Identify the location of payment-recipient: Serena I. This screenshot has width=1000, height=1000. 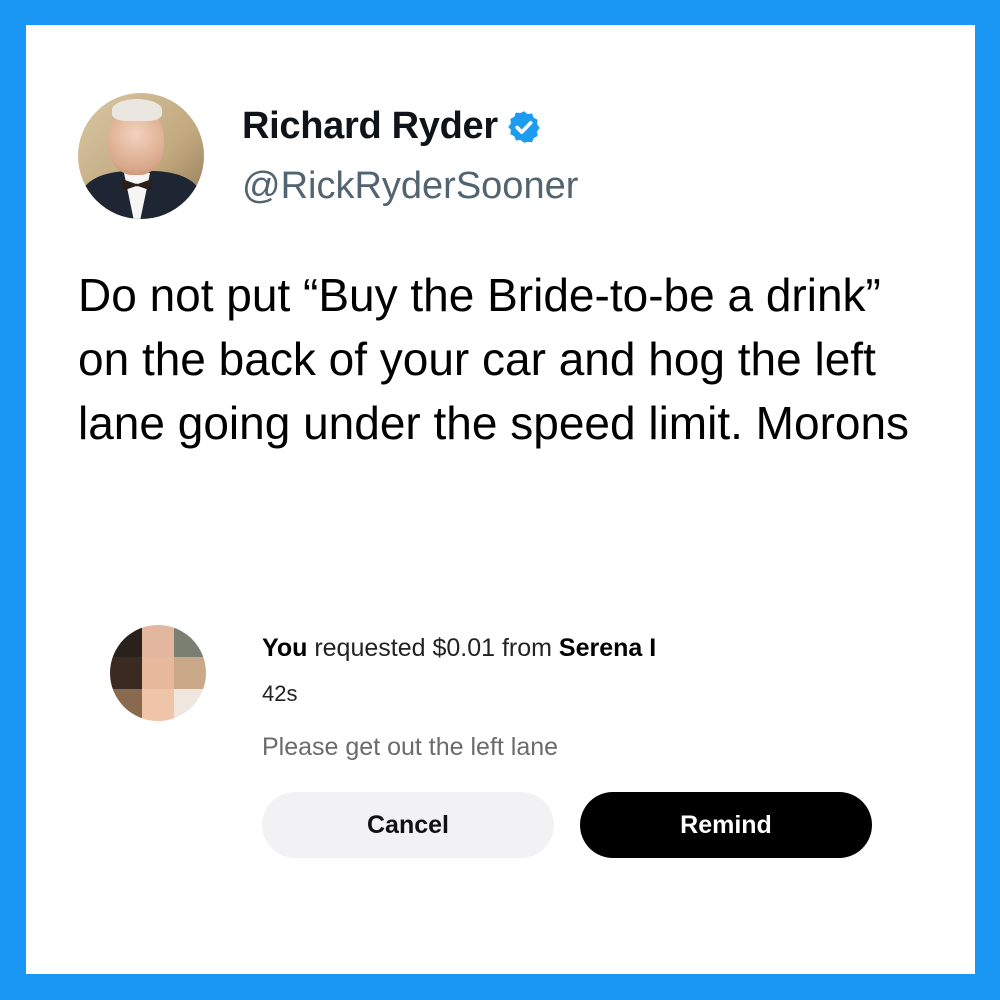
(607, 648).